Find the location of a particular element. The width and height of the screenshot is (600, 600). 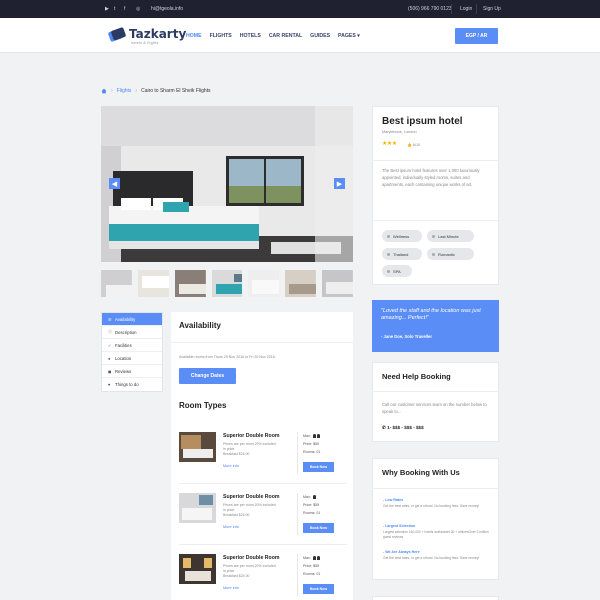

gallery-prev-button: ◀ is located at coordinates (114, 183).